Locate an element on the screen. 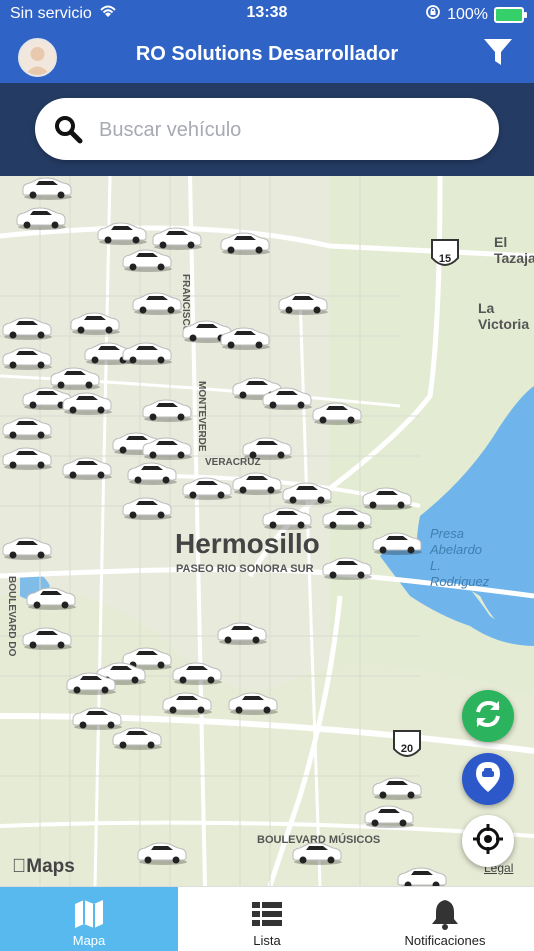 The height and width of the screenshot is (951, 534). place-el-tazajal: El Tazajal is located at coordinates (514, 250).